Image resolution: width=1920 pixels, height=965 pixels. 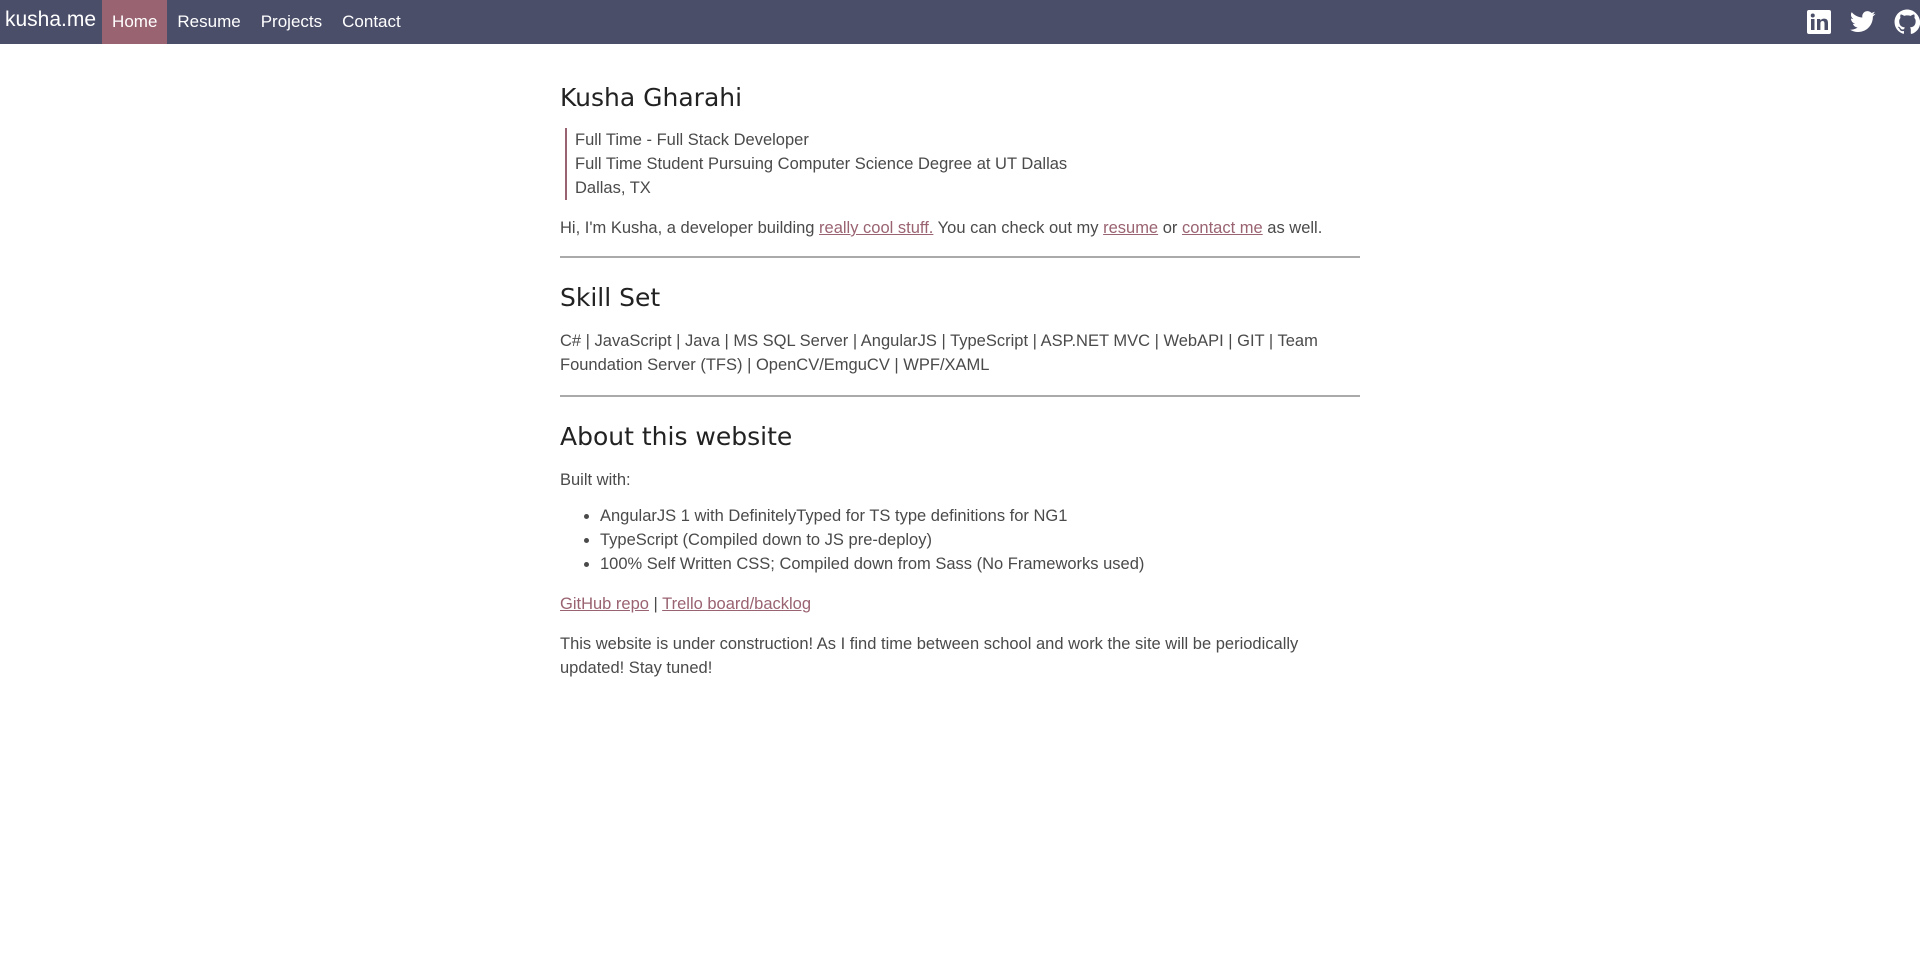 What do you see at coordinates (960, 604) in the screenshot?
I see `repo-links: GitHub repo | Trello board/backlog` at bounding box center [960, 604].